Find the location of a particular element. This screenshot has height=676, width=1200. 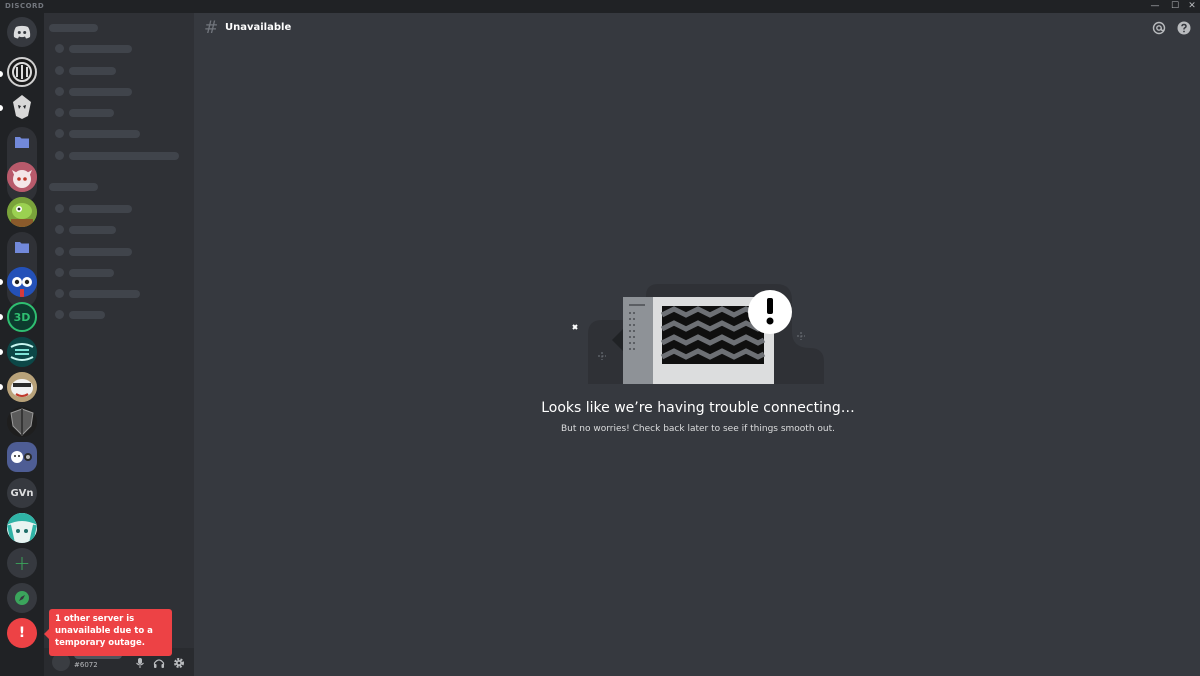

gear-icon is located at coordinates (179, 663).